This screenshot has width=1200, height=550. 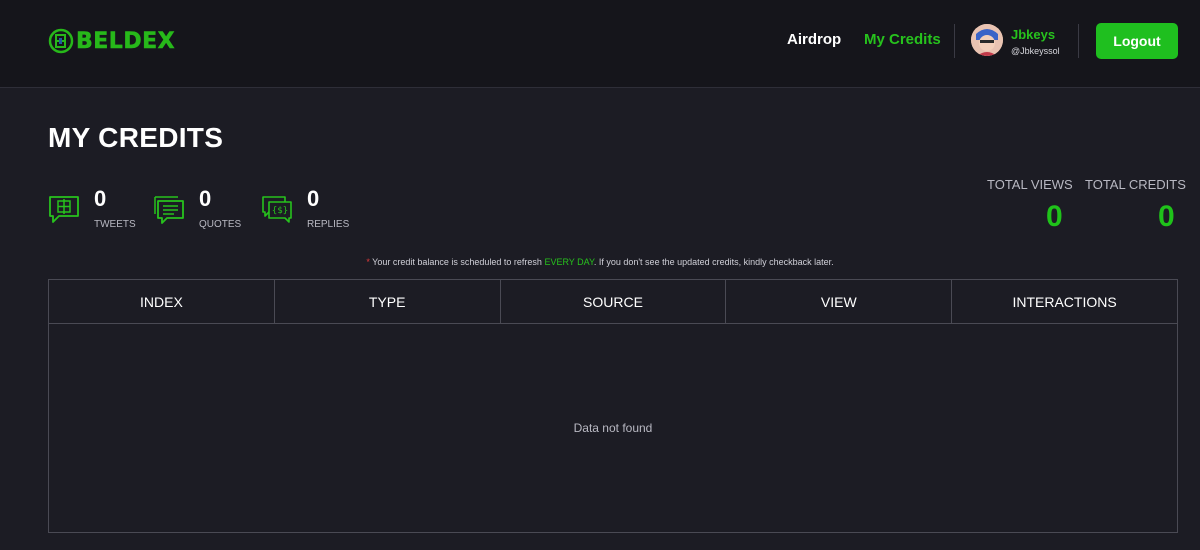 I want to click on replies-label: REPLIES, so click(x=328, y=224).